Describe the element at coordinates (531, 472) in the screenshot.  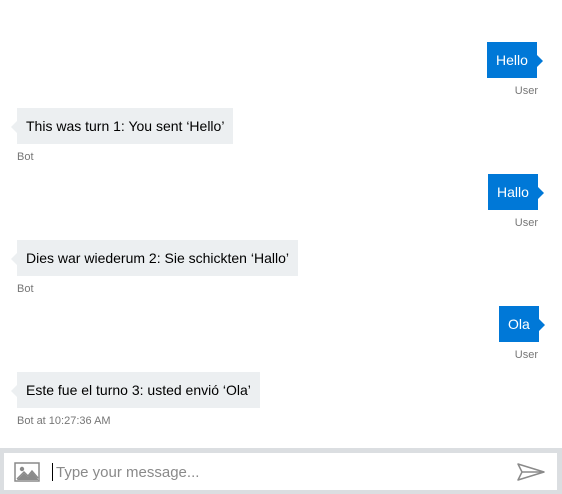
I see `send-icon` at that location.